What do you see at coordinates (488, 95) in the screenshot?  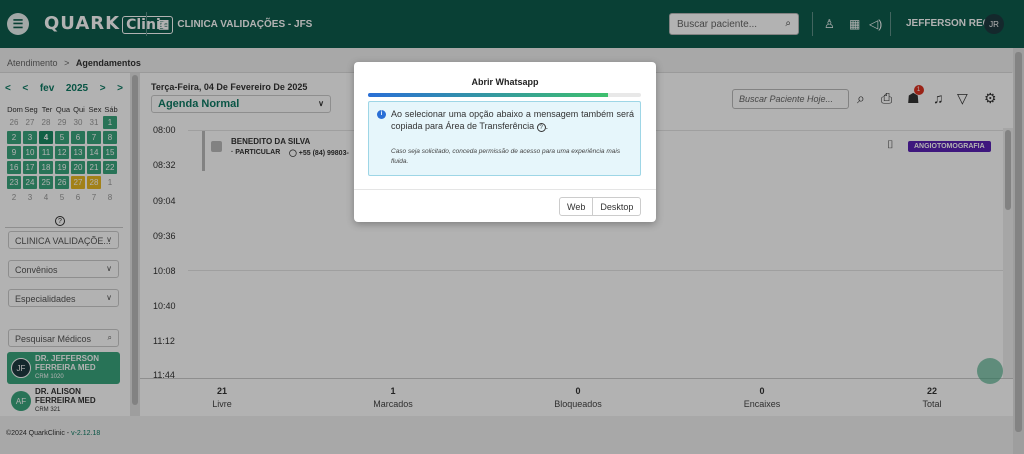 I see `progress-fill` at bounding box center [488, 95].